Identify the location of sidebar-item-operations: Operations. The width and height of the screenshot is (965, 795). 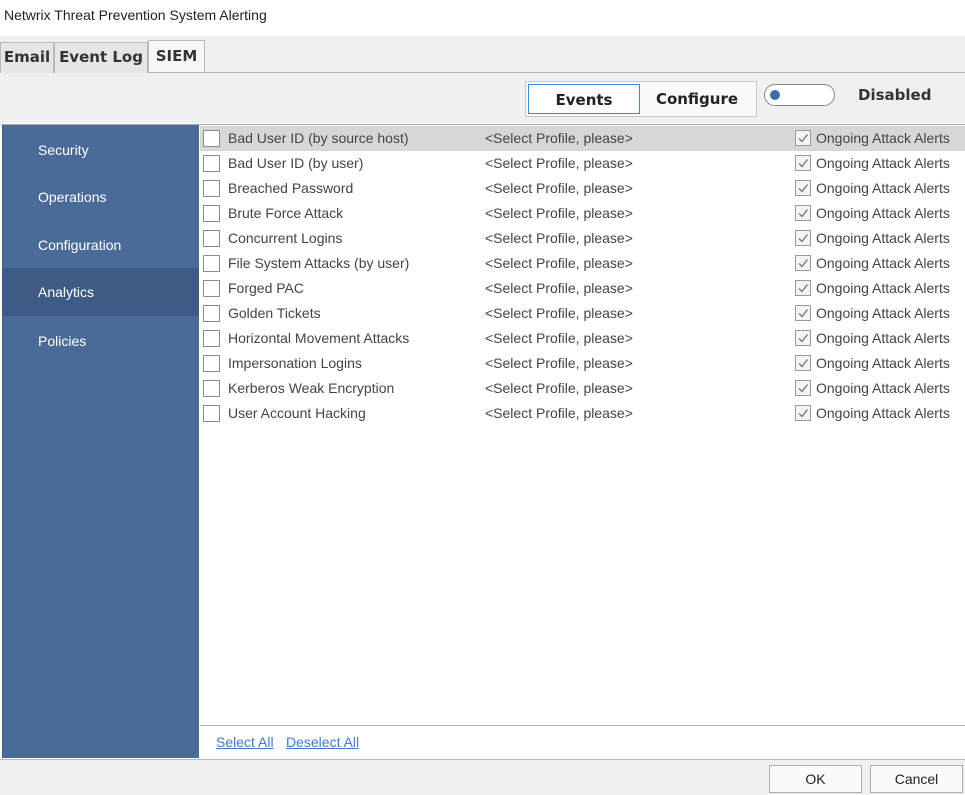
(101, 197).